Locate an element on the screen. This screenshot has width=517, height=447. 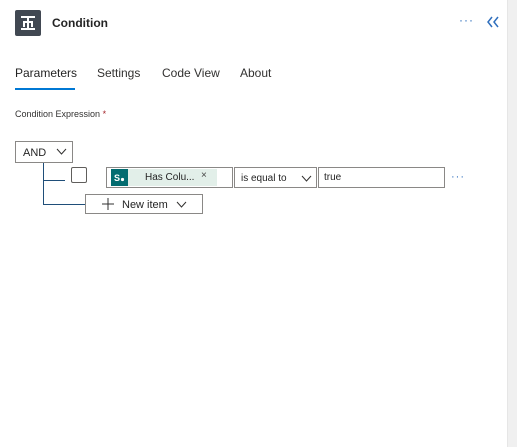
tab-code-view: Code View is located at coordinates (191, 73).